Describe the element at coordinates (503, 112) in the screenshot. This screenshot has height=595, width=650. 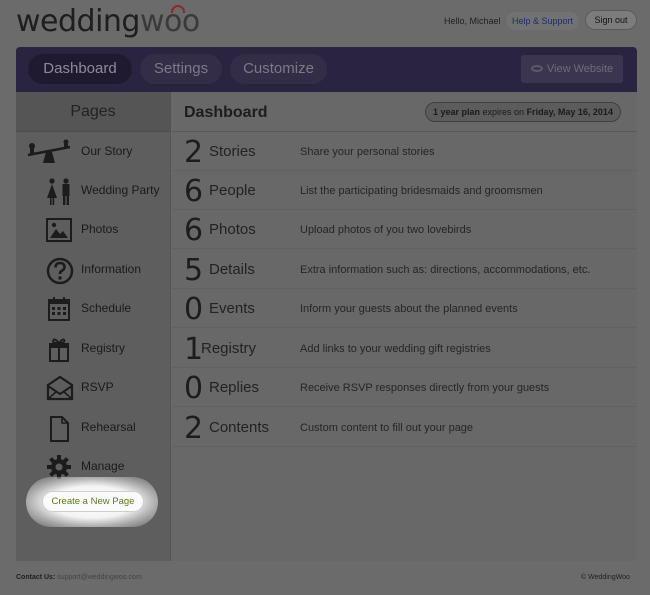
I see `plan-expires-text: expires on` at that location.